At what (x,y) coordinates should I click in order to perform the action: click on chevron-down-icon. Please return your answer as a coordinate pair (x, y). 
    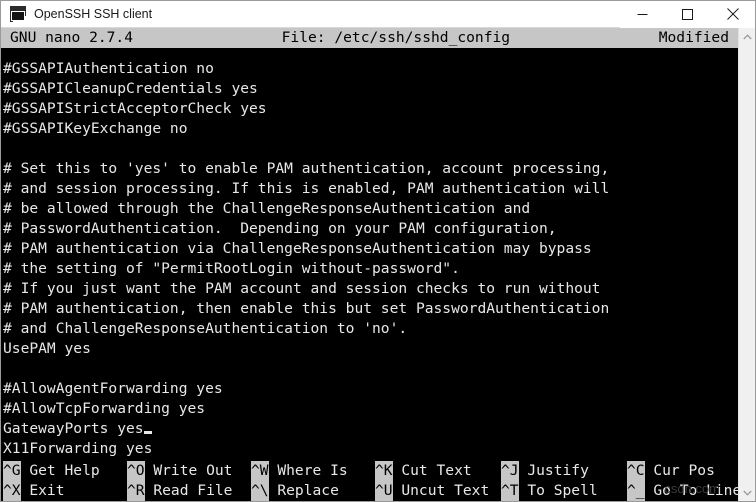
    Looking at the image, I should click on (747, 493).